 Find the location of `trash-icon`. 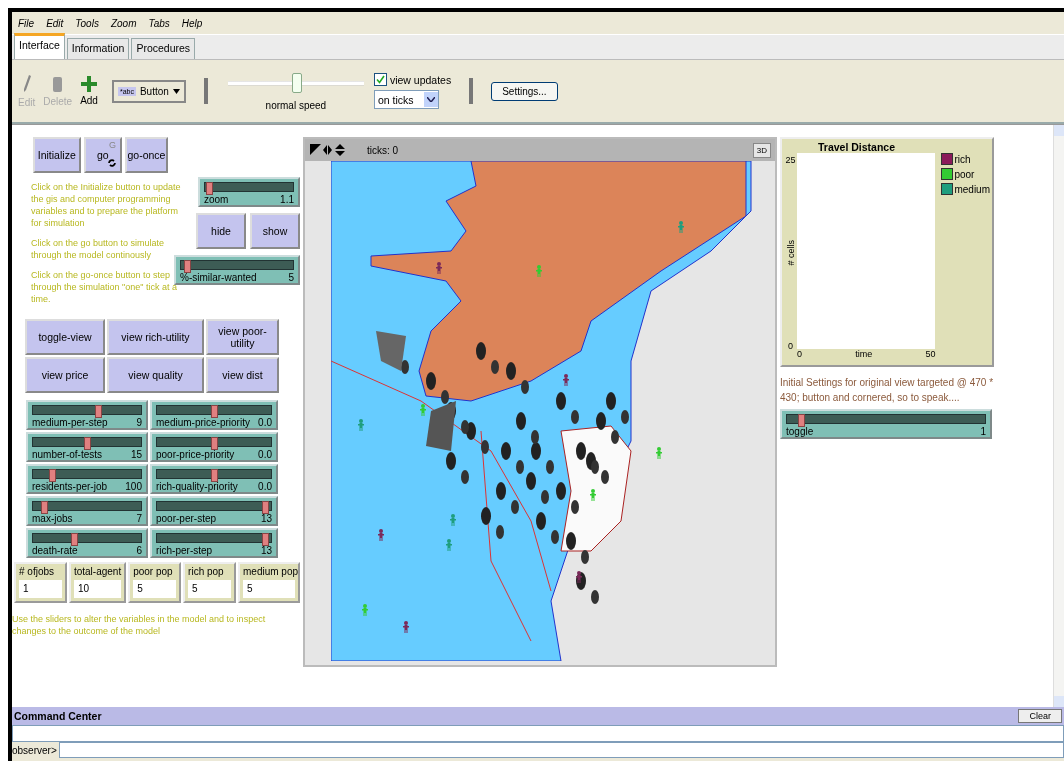

trash-icon is located at coordinates (58, 84).